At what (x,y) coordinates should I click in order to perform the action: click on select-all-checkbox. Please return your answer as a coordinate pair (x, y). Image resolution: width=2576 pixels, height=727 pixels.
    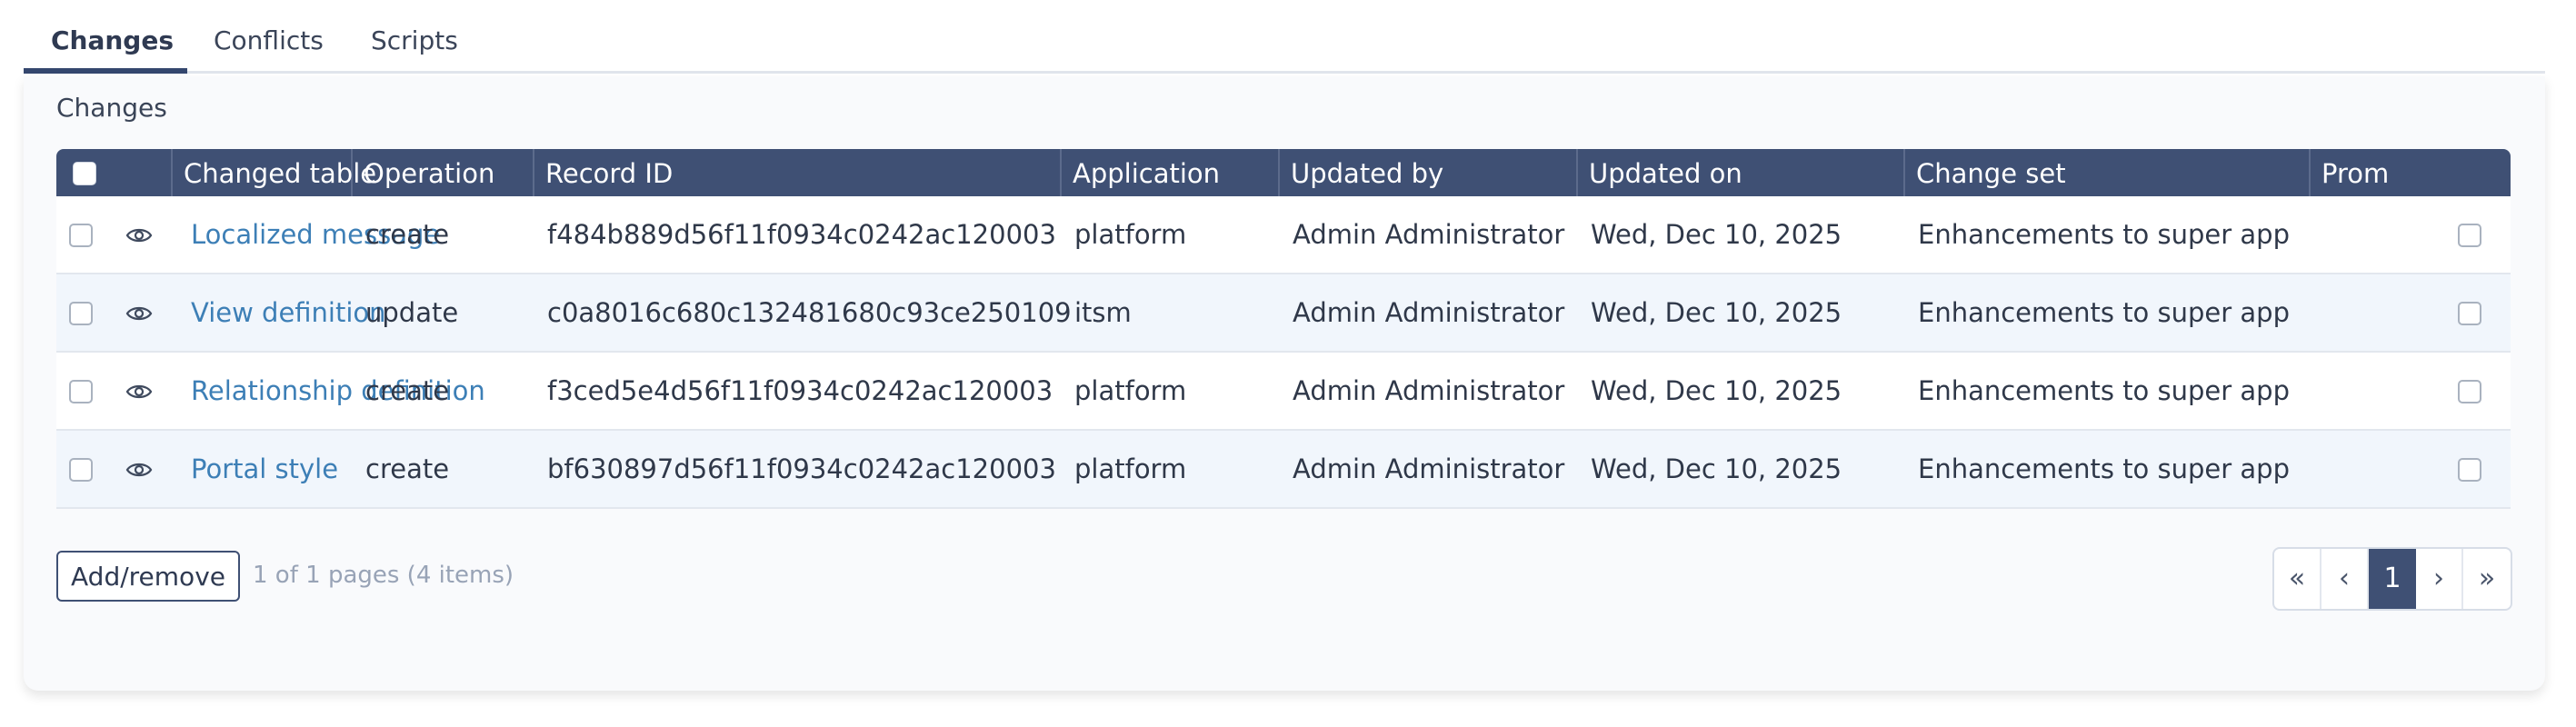
    Looking at the image, I should click on (84, 173).